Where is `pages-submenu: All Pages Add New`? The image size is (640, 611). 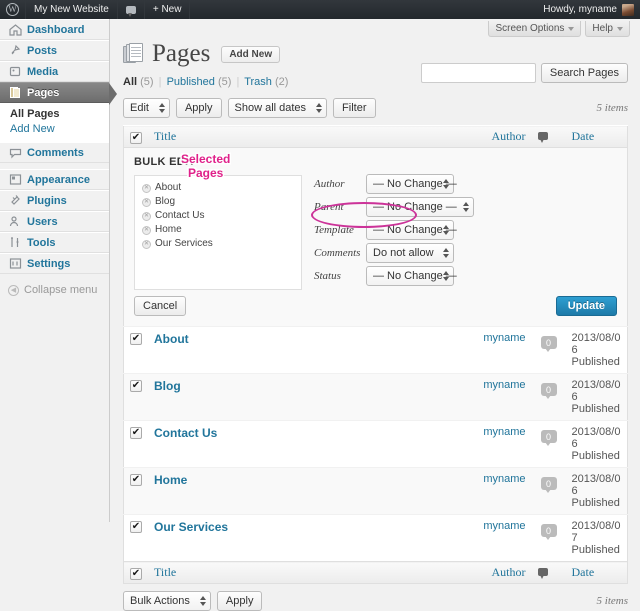
pages-submenu: All Pages Add New is located at coordinates (54, 122).